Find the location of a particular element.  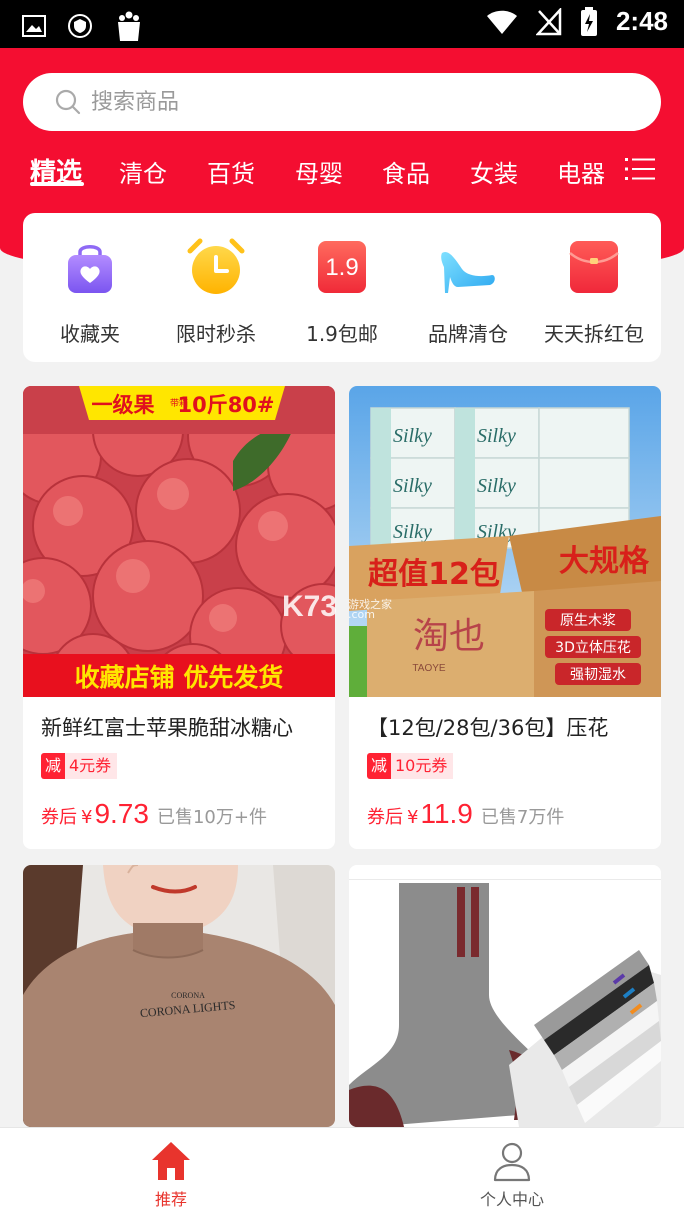

watermark-text: K73 is located at coordinates (310, 606).